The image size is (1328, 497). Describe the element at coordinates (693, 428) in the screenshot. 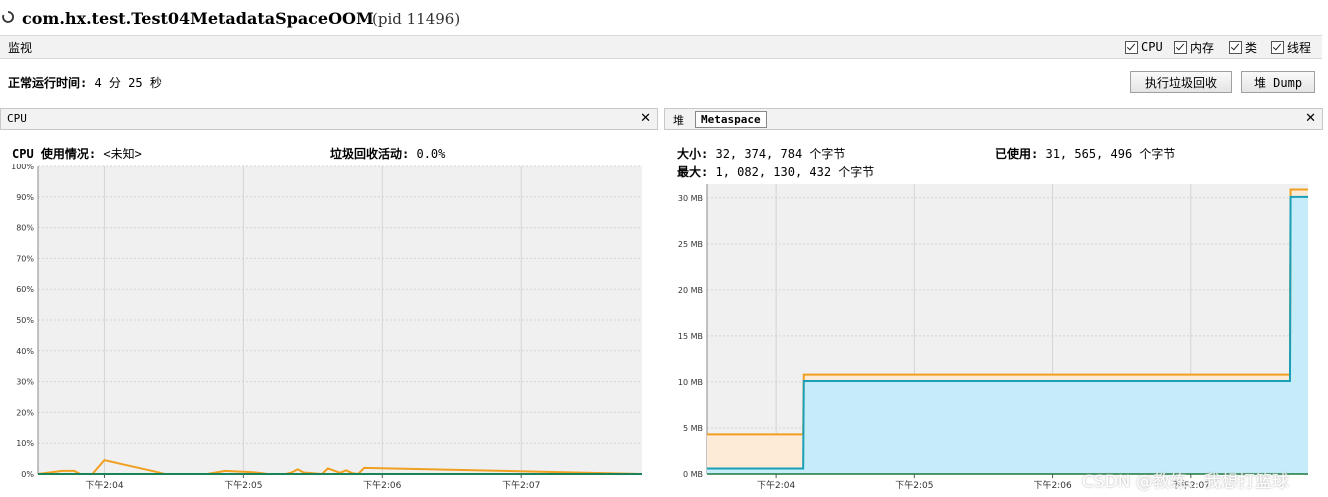

I see `y-tick-label: 5 MB` at that location.